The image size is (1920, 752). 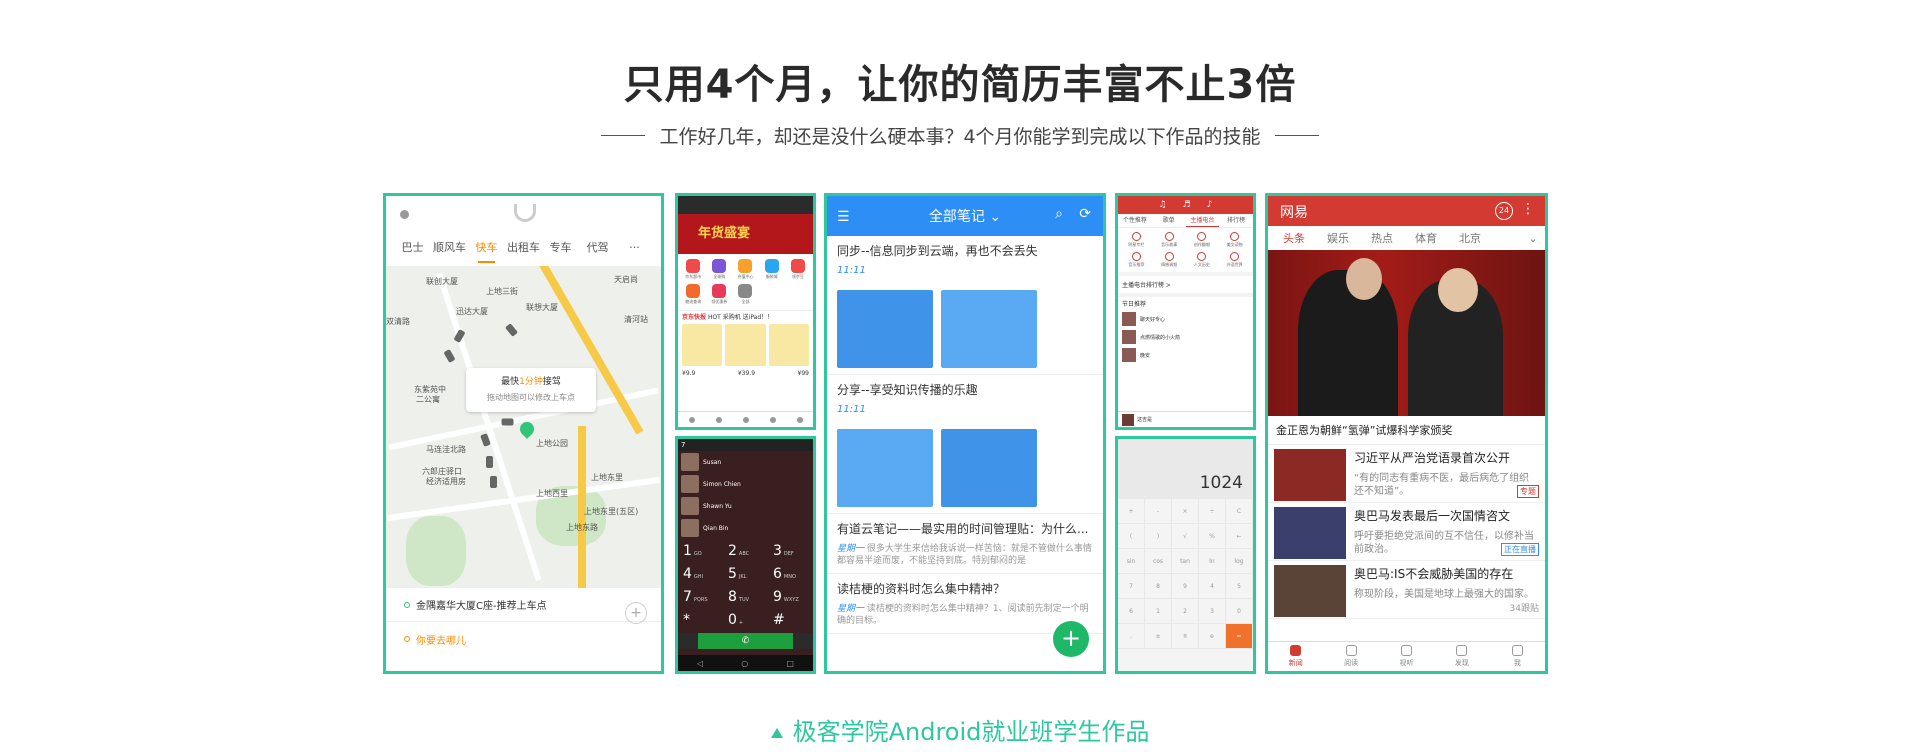 What do you see at coordinates (1470, 238) in the screenshot?
I see `tab-beijing: 北京` at bounding box center [1470, 238].